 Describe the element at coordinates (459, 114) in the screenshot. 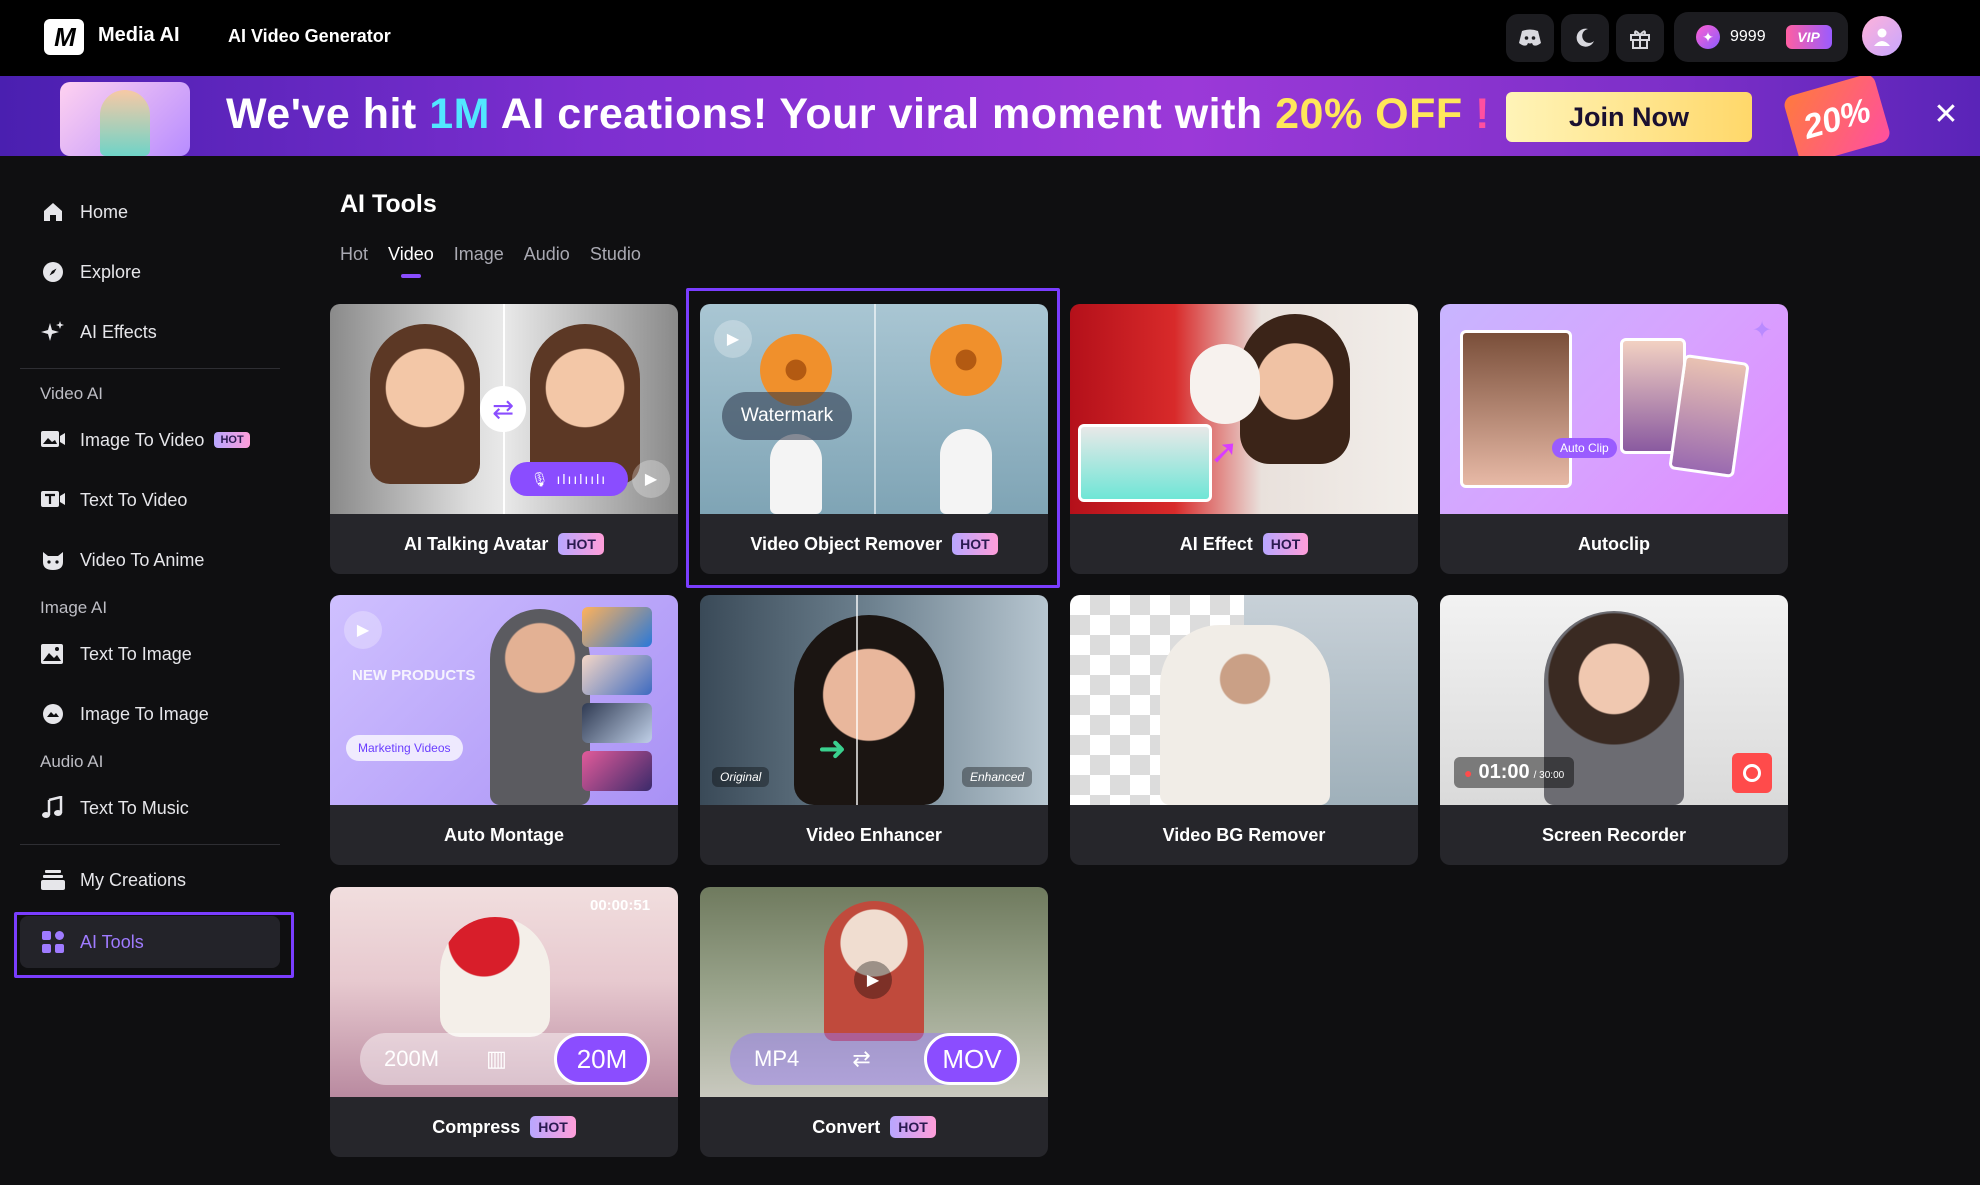

I see `banner-highlight-1m: 1M` at that location.